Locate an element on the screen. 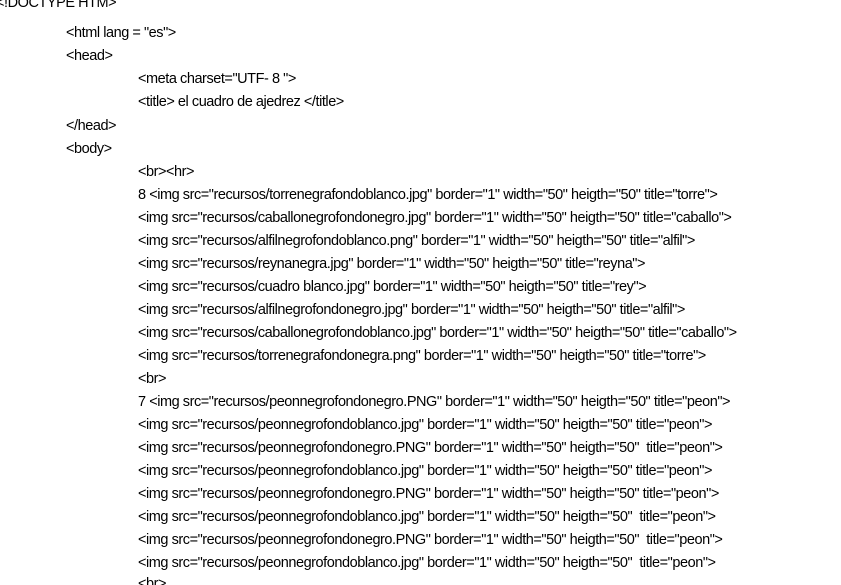  code-line: </head> is located at coordinates (91, 126).